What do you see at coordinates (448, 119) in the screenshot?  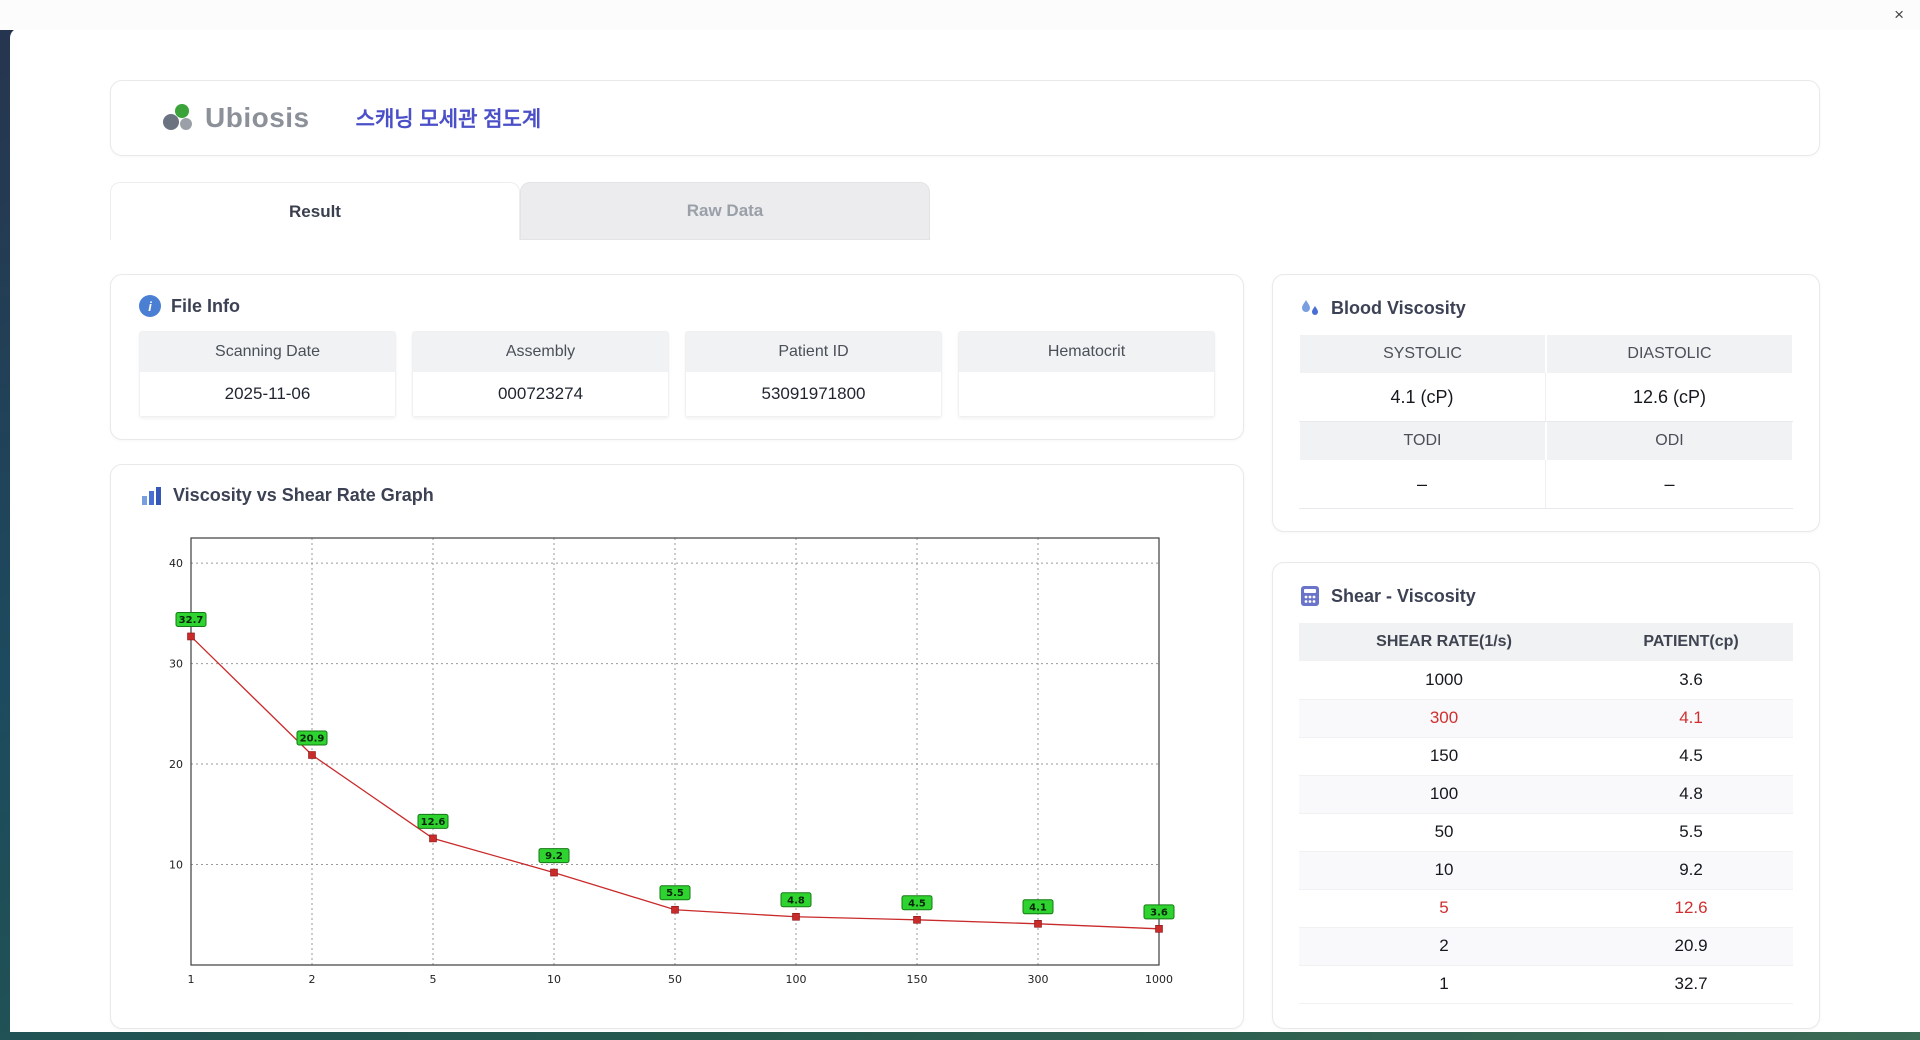 I see `app-title: 스캐닝 모세관 점도계` at bounding box center [448, 119].